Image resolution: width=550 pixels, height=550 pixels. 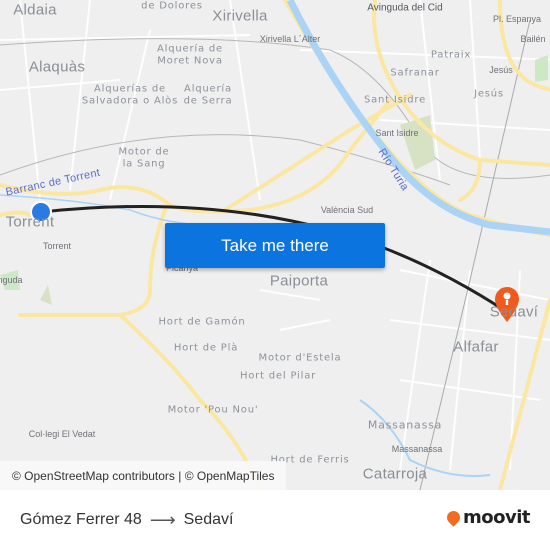 I want to click on take-me-there-button: Take me there, so click(x=275, y=245).